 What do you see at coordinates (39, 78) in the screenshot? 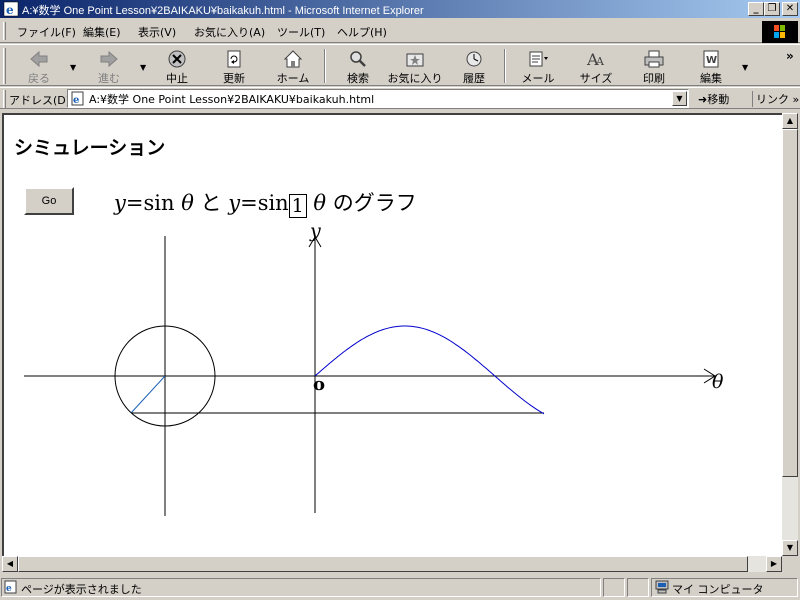
I see `back-label: 戻る` at bounding box center [39, 78].